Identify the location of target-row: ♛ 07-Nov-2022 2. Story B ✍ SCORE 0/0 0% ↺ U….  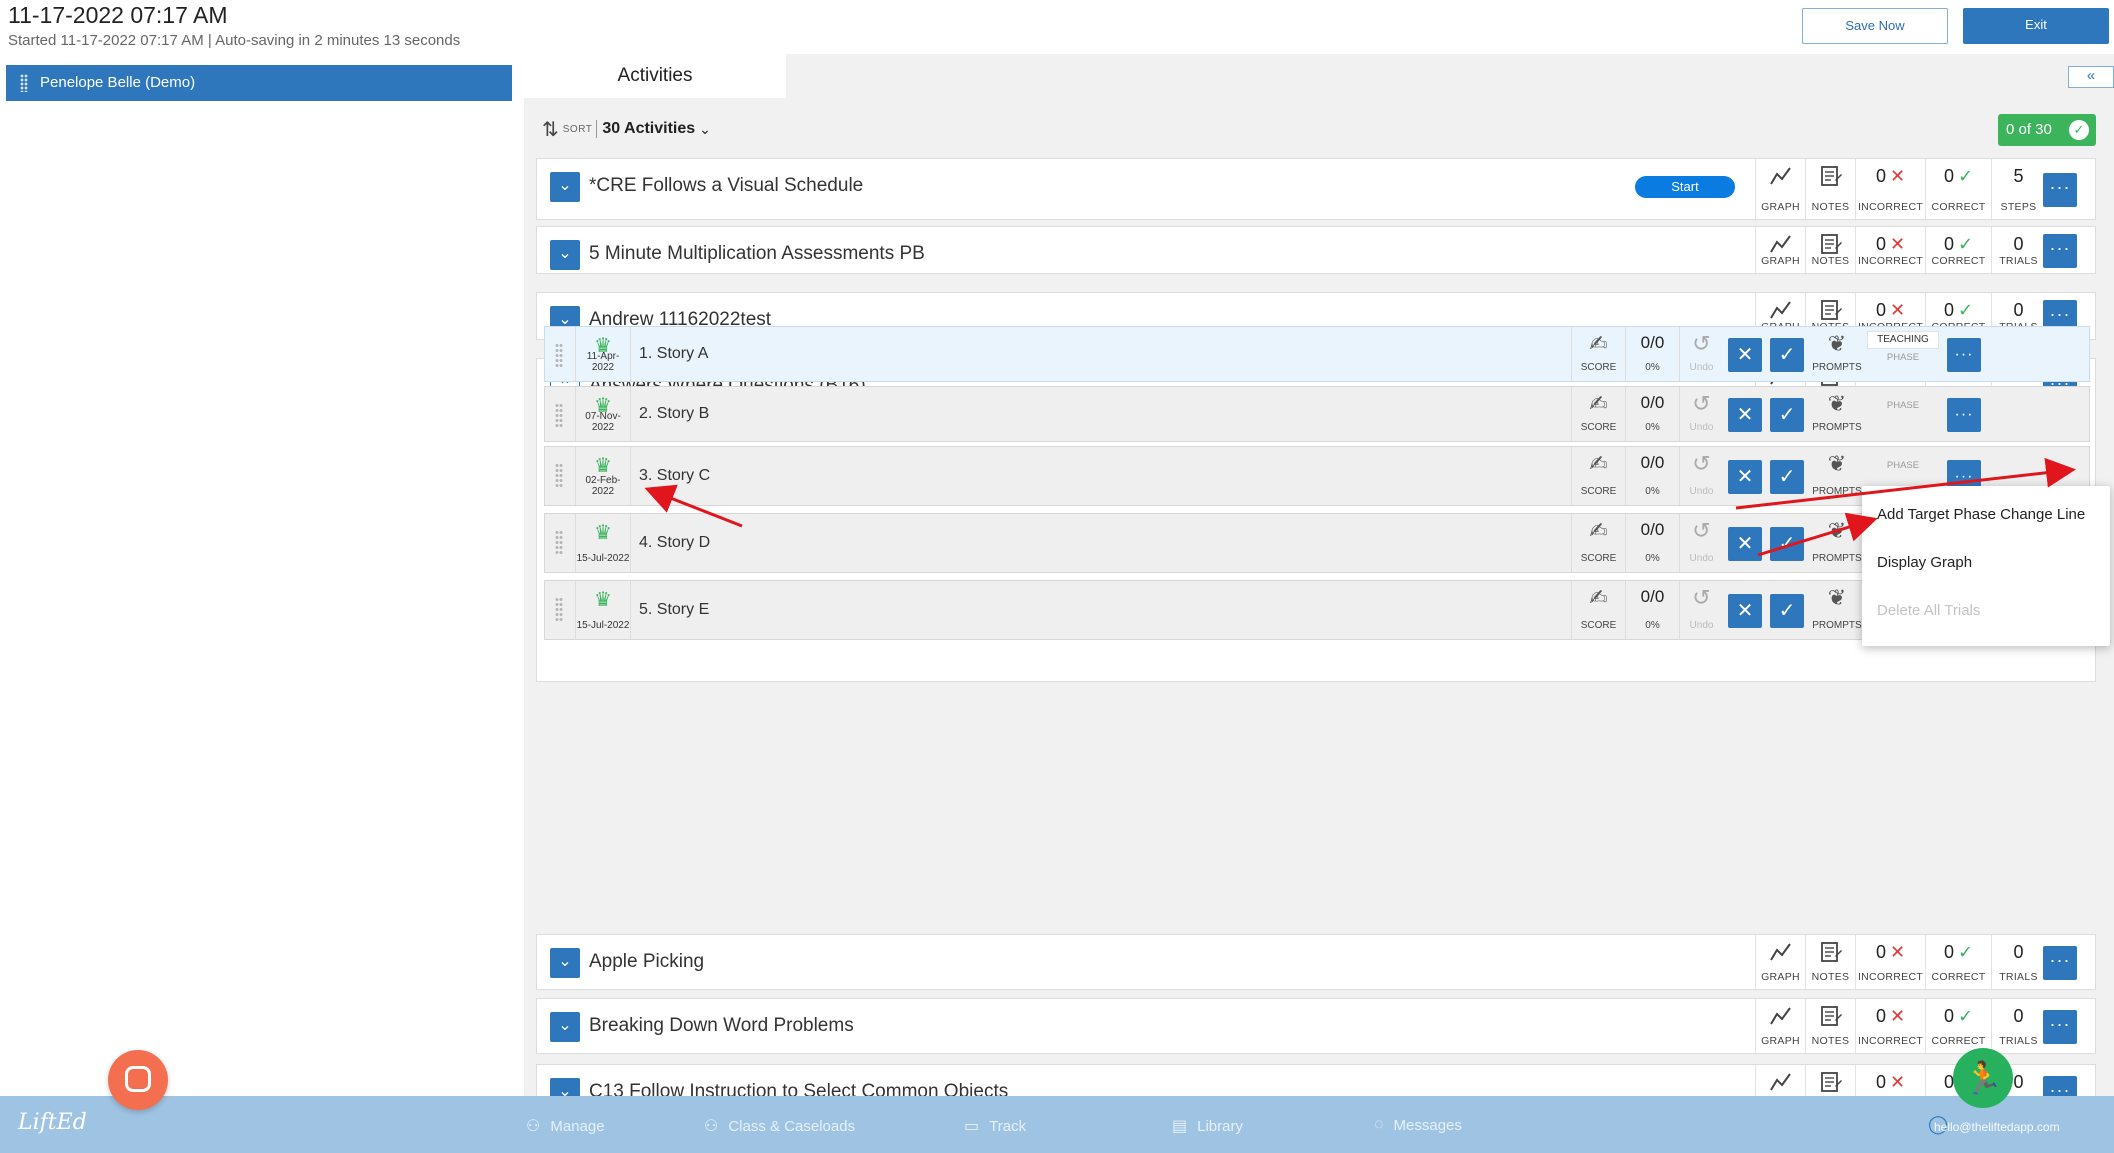
(1317, 414).